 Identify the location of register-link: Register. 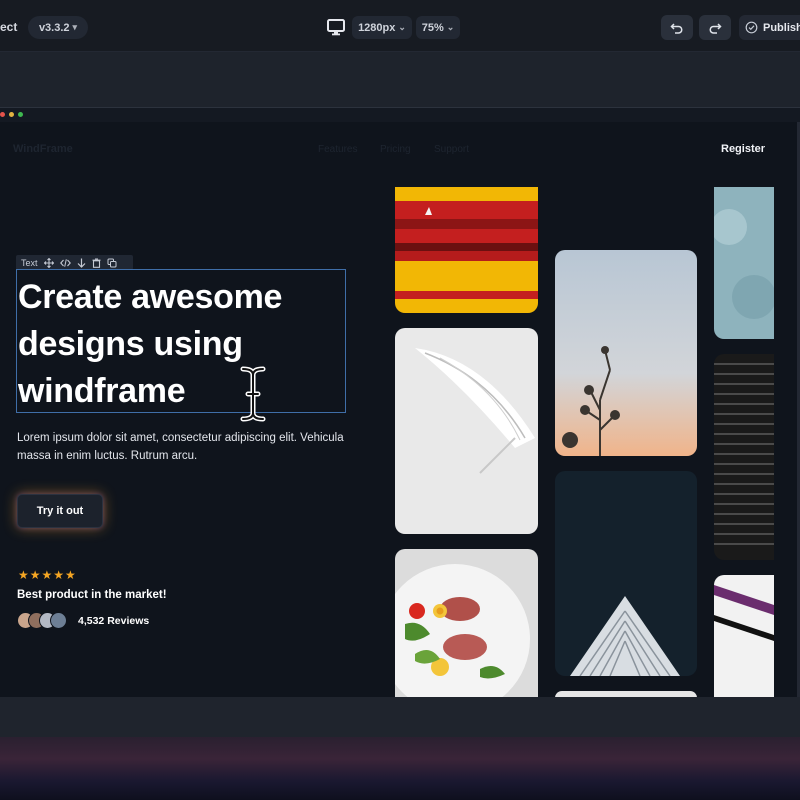
(743, 149).